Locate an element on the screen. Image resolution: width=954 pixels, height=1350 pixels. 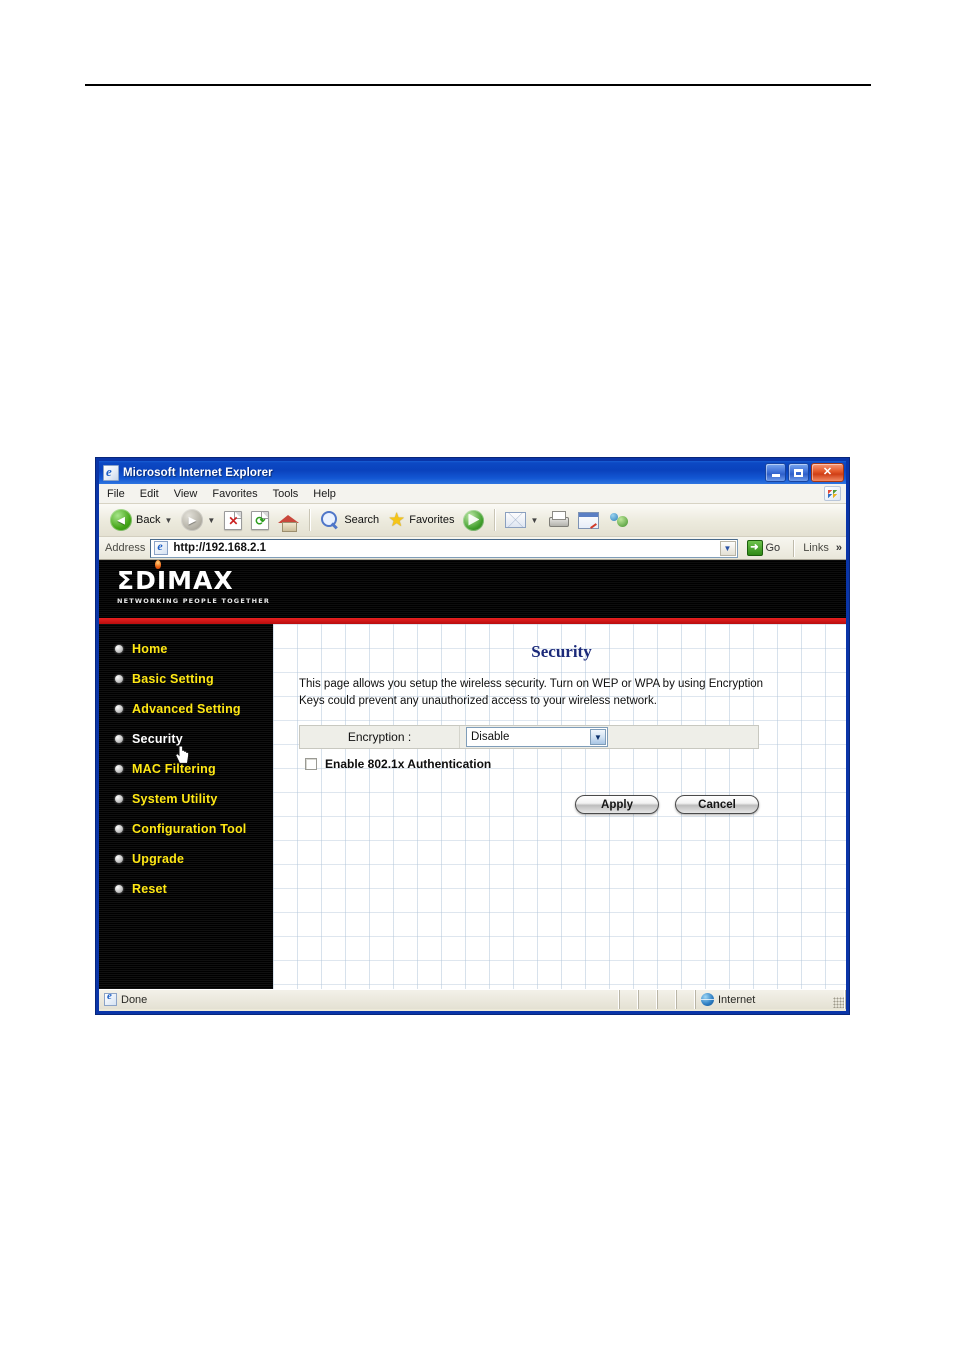
close-button: ✕ is located at coordinates (827, 472).